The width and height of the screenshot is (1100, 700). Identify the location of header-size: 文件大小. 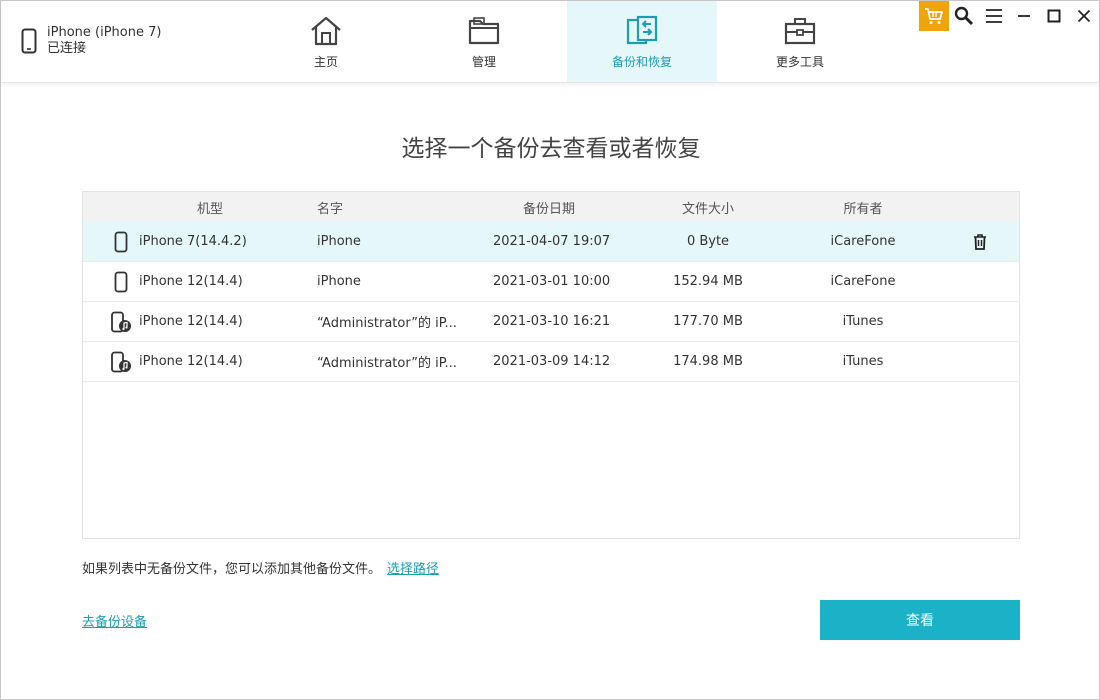
(707, 209).